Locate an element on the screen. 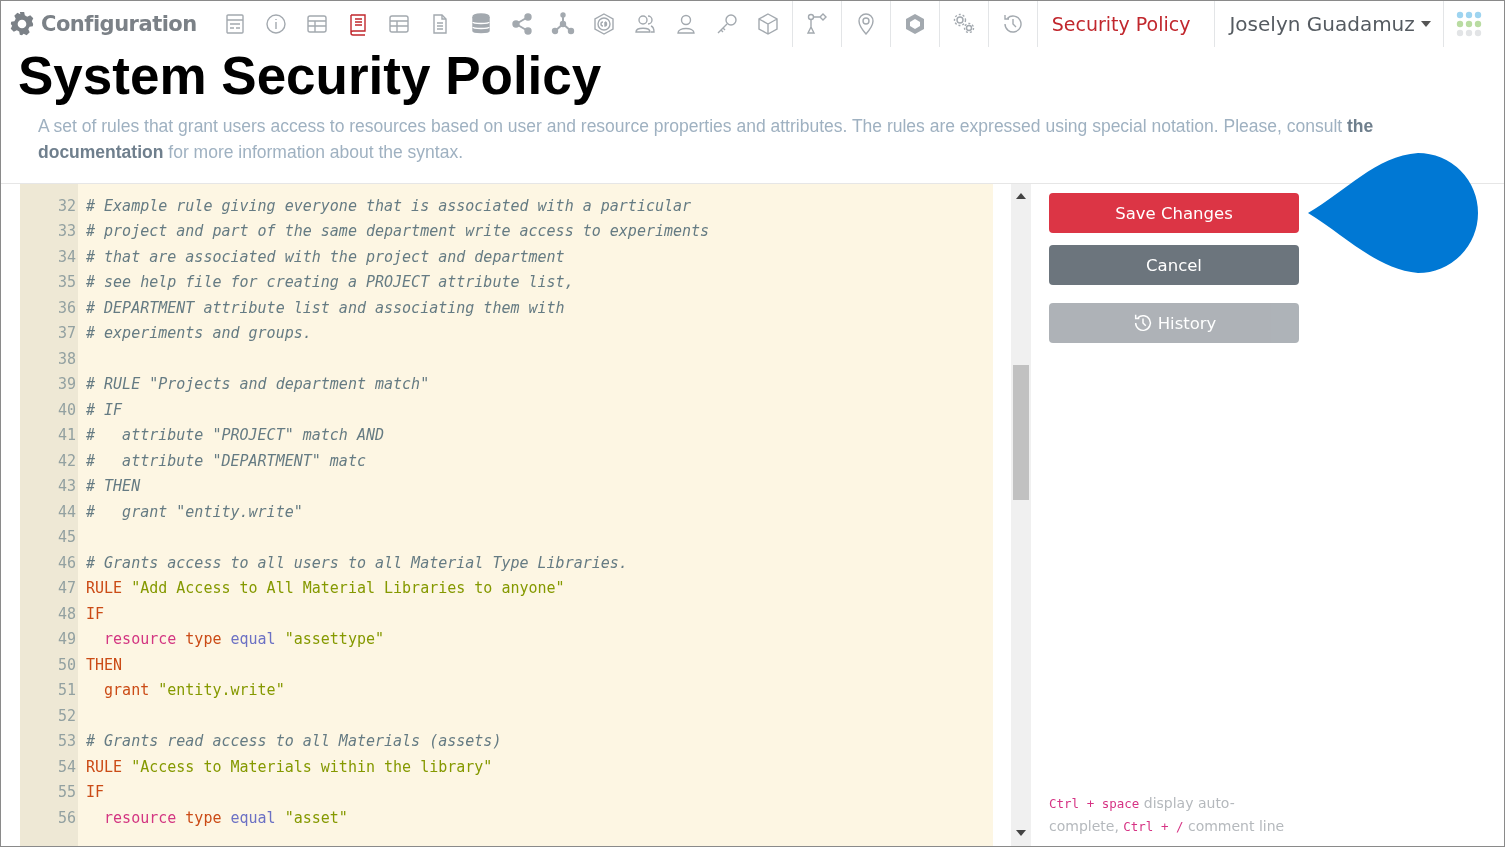 The width and height of the screenshot is (1505, 847). info-icon is located at coordinates (275, 24).